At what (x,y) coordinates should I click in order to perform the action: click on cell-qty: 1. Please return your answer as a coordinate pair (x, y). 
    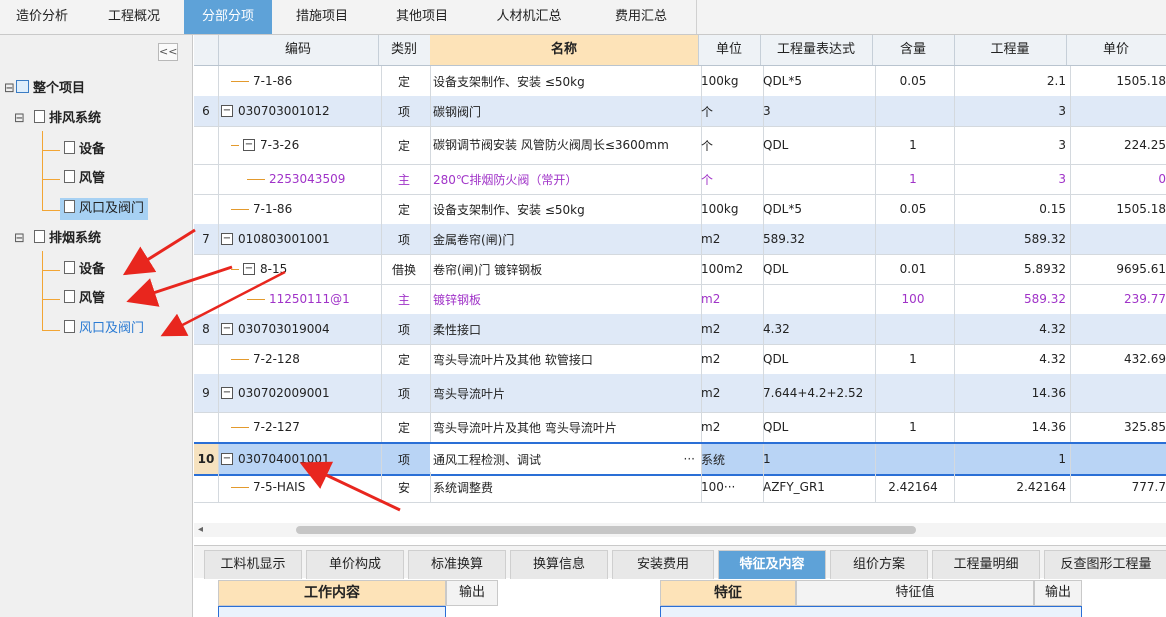
    Looking at the image, I should click on (1012, 459).